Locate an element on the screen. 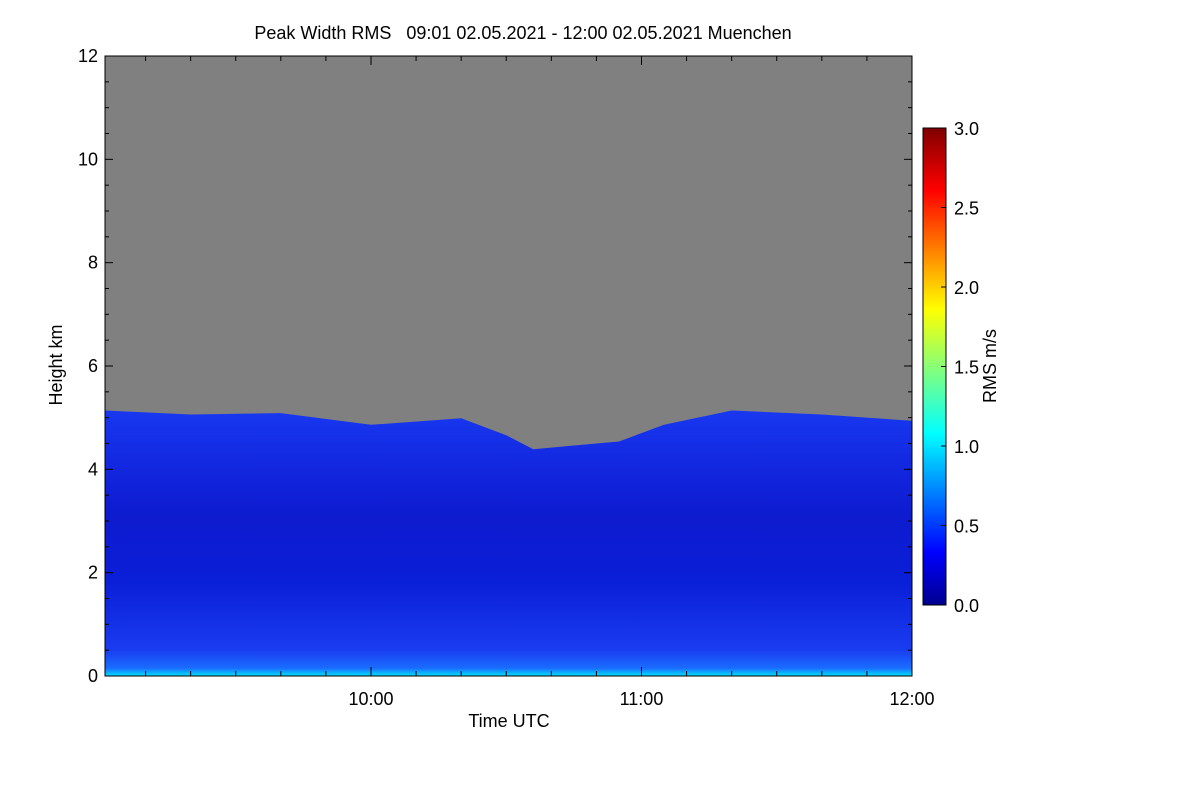 The width and height of the screenshot is (1200, 800). colorbar-tick-label: 2.5 is located at coordinates (966, 209).